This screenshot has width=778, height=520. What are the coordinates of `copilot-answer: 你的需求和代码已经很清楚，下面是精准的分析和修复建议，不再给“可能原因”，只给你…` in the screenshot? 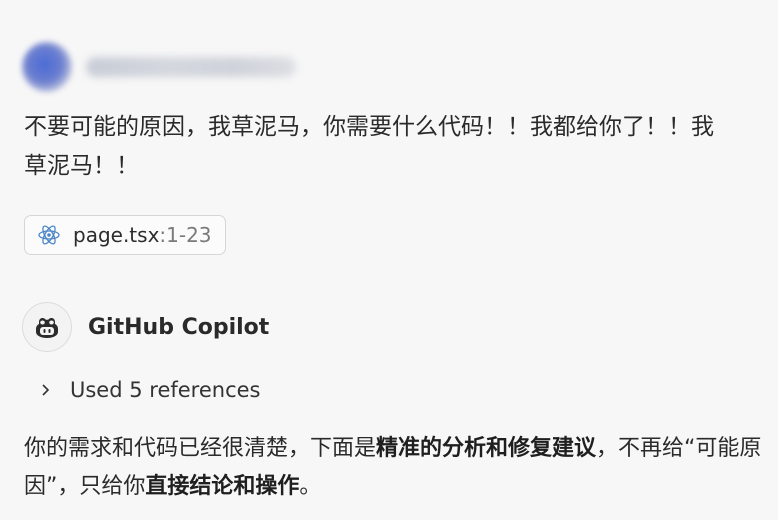 It's located at (394, 468).